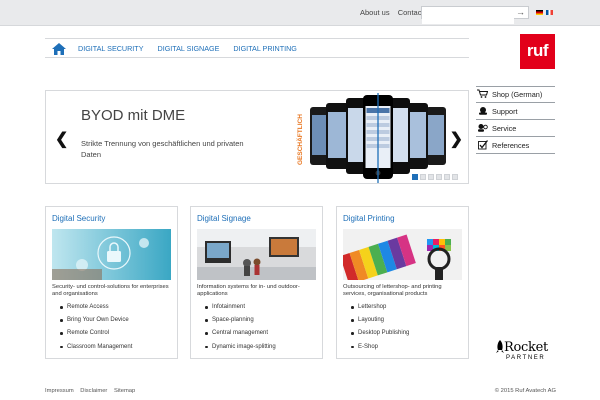  What do you see at coordinates (93, 391) in the screenshot?
I see `disclaimer-link: Disclaimer` at bounding box center [93, 391].